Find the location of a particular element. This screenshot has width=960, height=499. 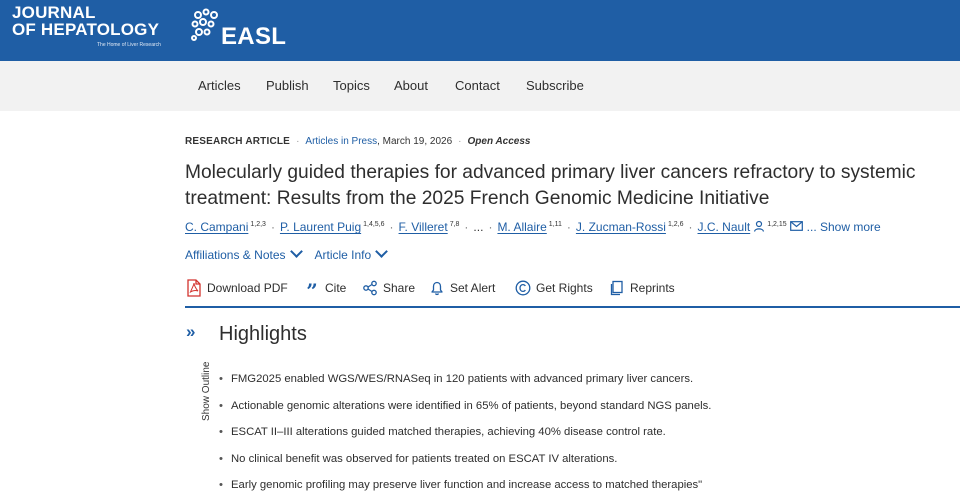

reprints-icon is located at coordinates (617, 288).